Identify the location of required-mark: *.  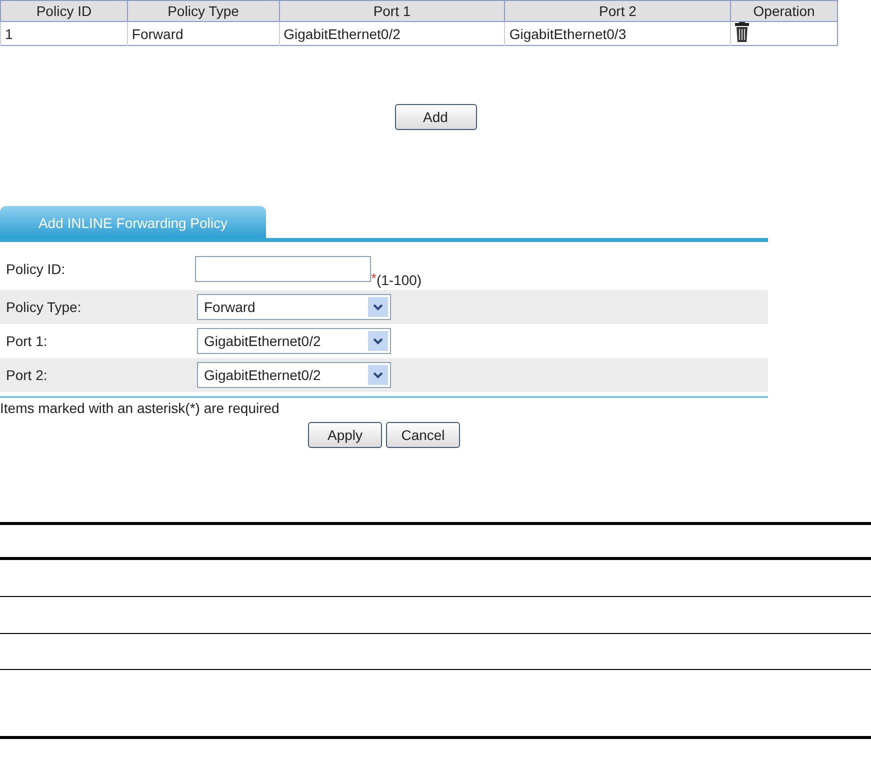
(373, 278).